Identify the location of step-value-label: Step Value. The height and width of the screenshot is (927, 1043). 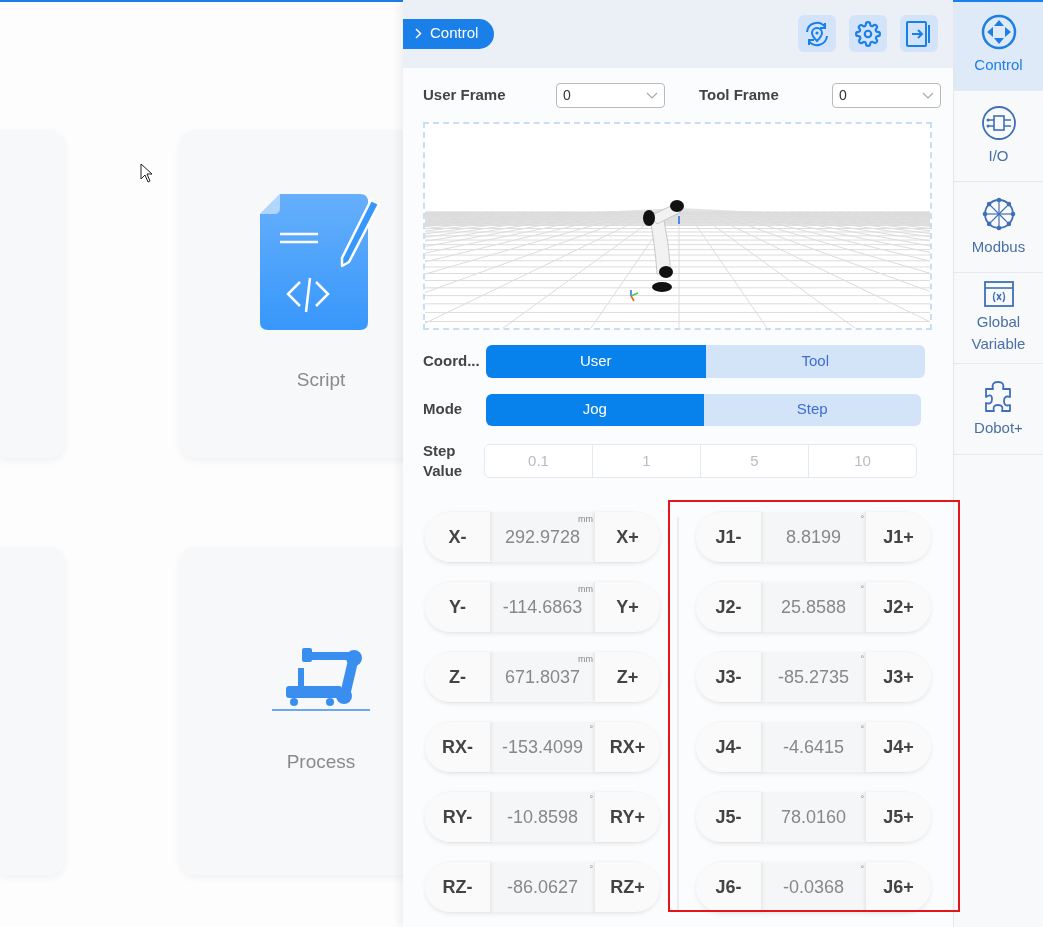
(443, 461).